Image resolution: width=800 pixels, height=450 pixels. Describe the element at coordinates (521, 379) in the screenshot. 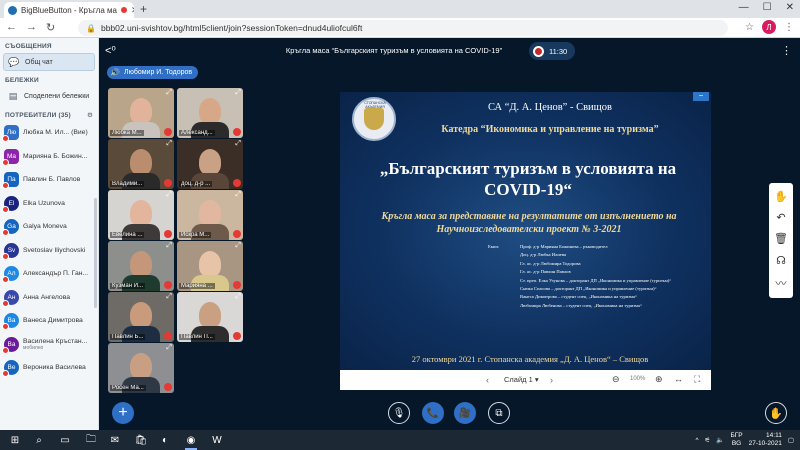

I see `slide-selector: Слайд 1 ▾` at that location.